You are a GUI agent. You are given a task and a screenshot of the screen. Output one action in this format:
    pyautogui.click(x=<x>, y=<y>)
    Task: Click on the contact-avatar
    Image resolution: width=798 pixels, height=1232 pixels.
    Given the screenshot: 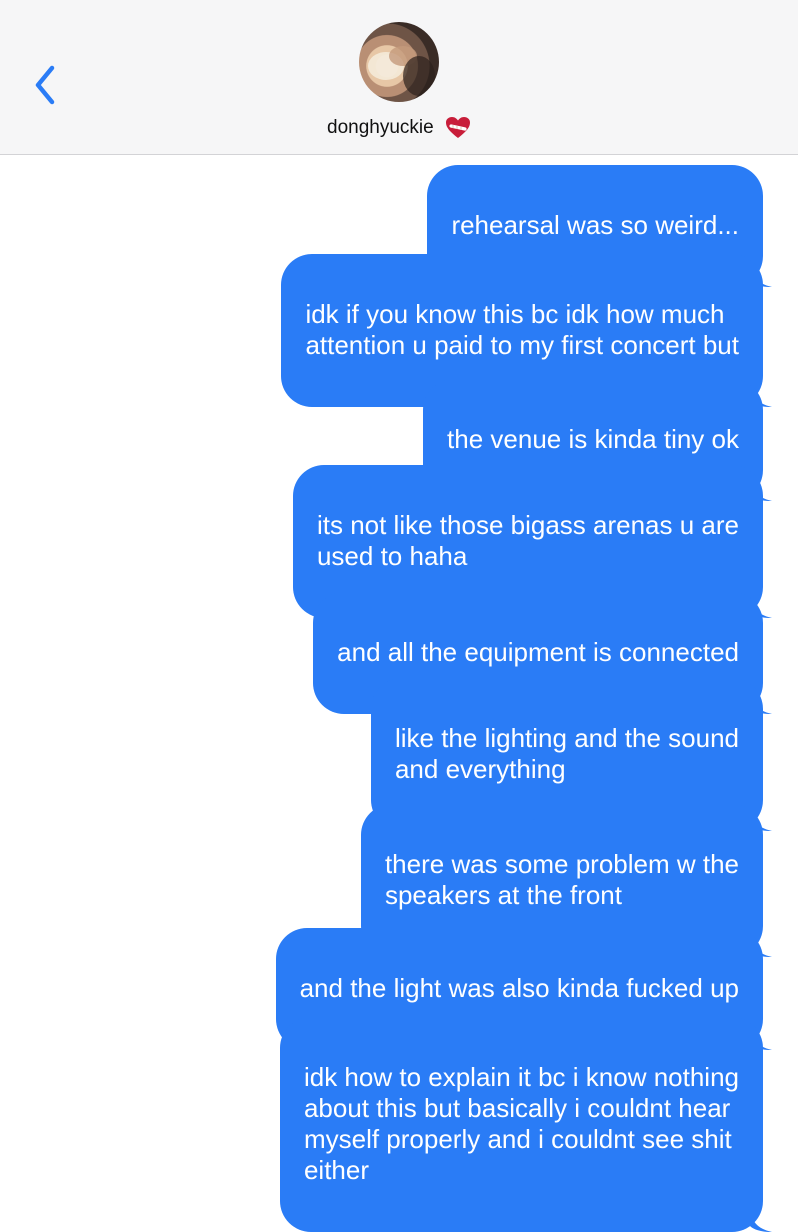 What is the action you would take?
    pyautogui.click(x=399, y=62)
    